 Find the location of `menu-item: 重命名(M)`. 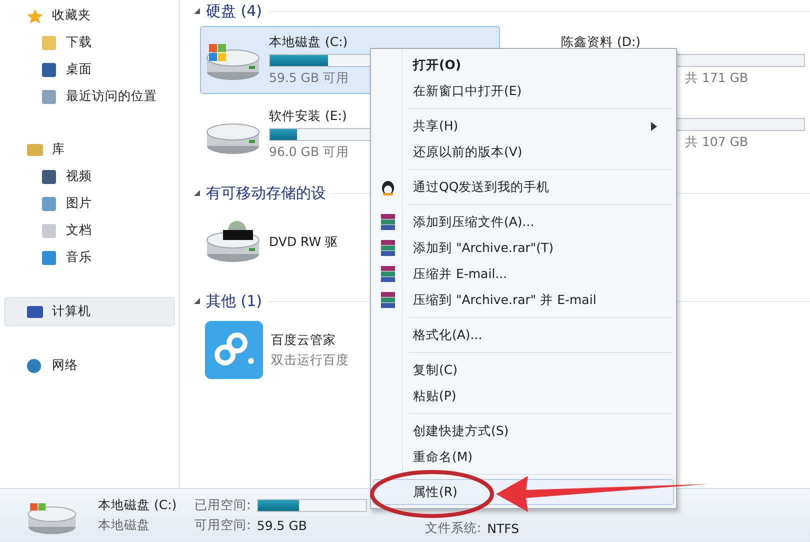

menu-item: 重命名(M) is located at coordinates (523, 457).